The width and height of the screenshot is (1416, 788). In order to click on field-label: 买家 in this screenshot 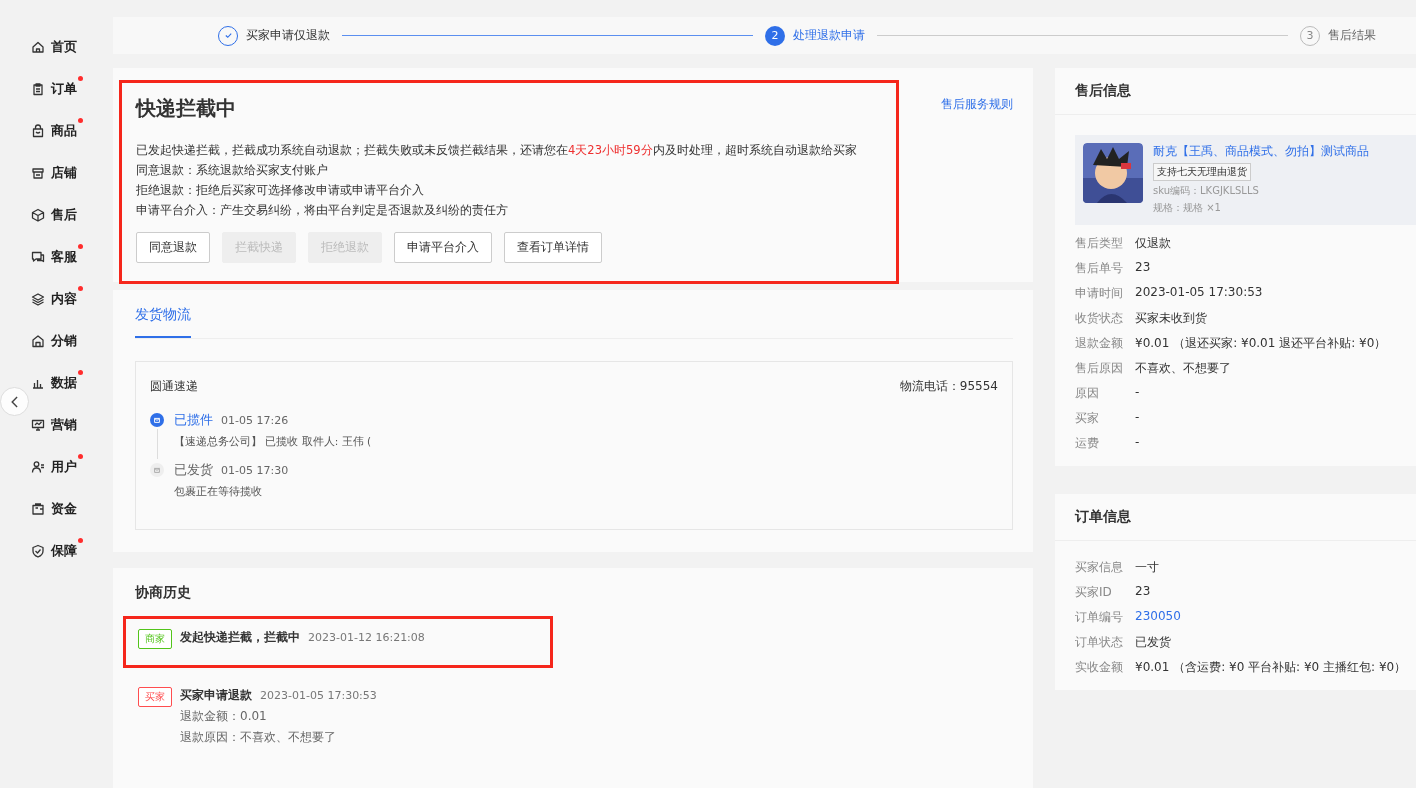, I will do `click(1087, 418)`.